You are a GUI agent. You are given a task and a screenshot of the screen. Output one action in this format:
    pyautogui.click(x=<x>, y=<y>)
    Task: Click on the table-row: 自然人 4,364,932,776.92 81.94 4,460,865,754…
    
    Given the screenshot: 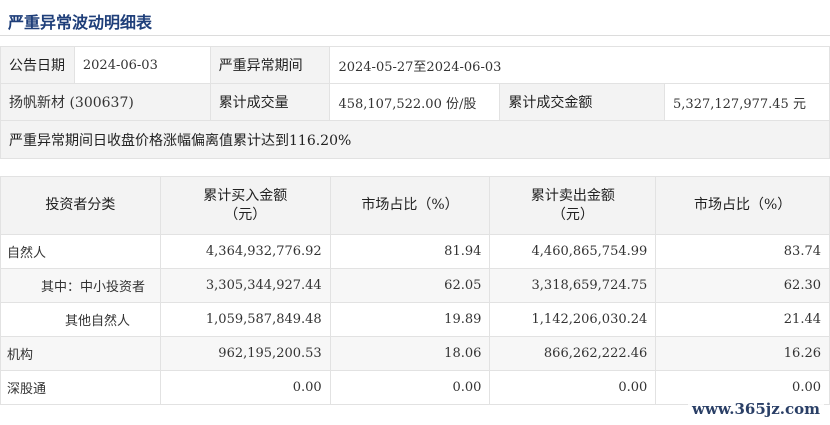 What is the action you would take?
    pyautogui.click(x=415, y=251)
    